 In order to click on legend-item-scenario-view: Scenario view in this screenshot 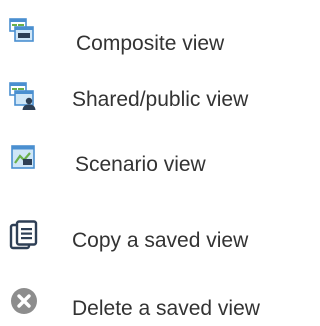, I will do `click(143, 158)`.